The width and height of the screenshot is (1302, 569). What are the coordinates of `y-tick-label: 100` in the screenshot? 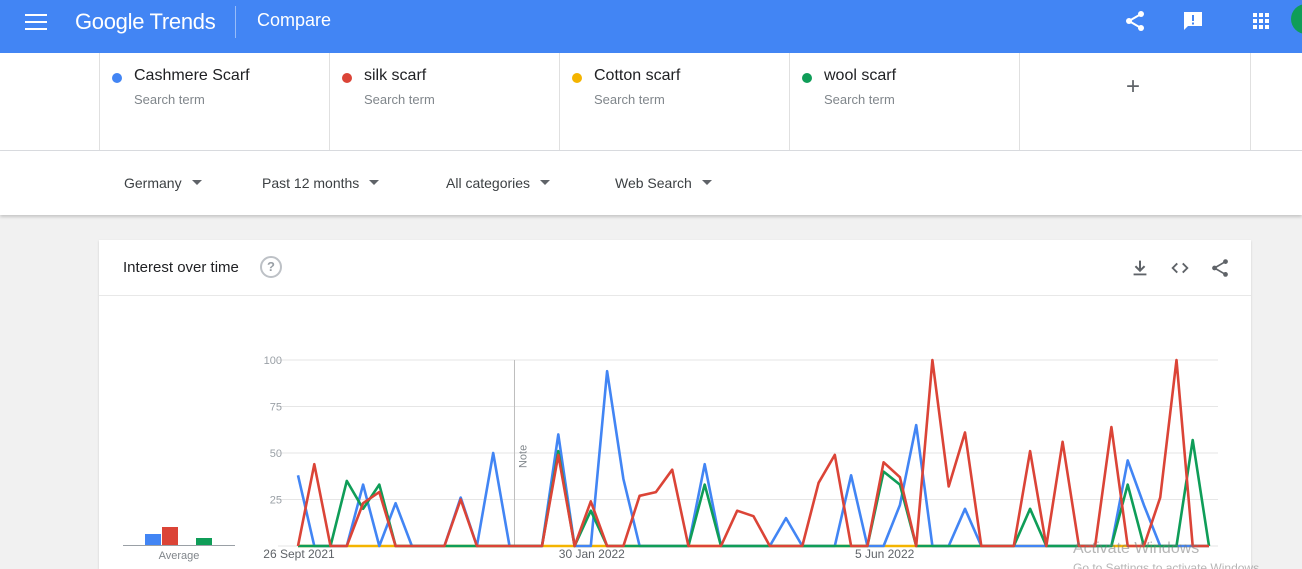 It's located at (273, 361).